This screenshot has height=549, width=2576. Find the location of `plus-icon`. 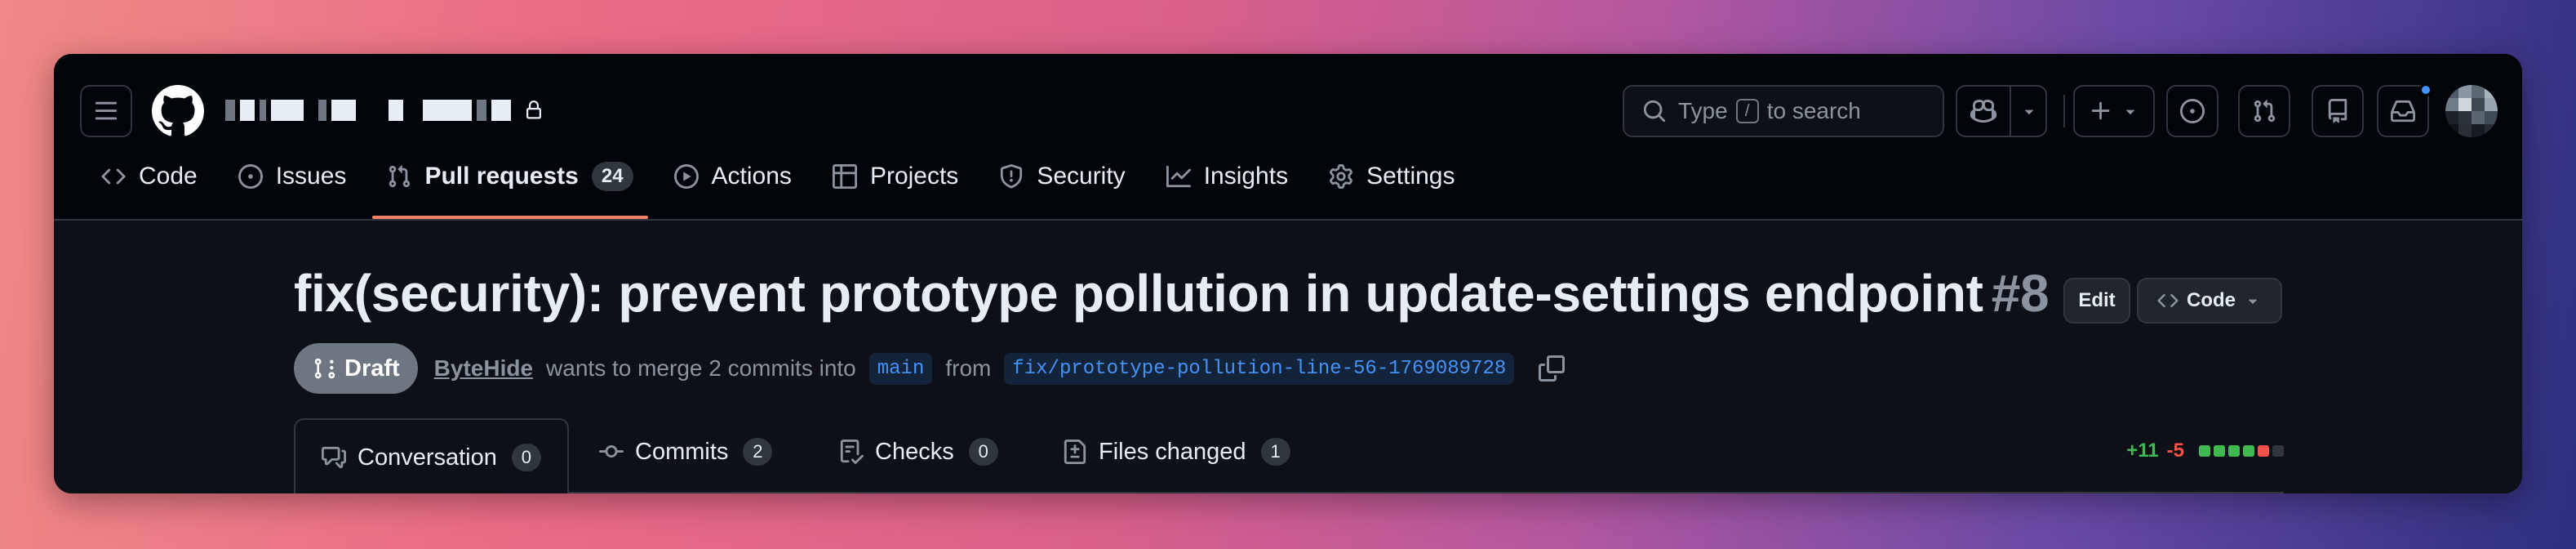

plus-icon is located at coordinates (2100, 110).